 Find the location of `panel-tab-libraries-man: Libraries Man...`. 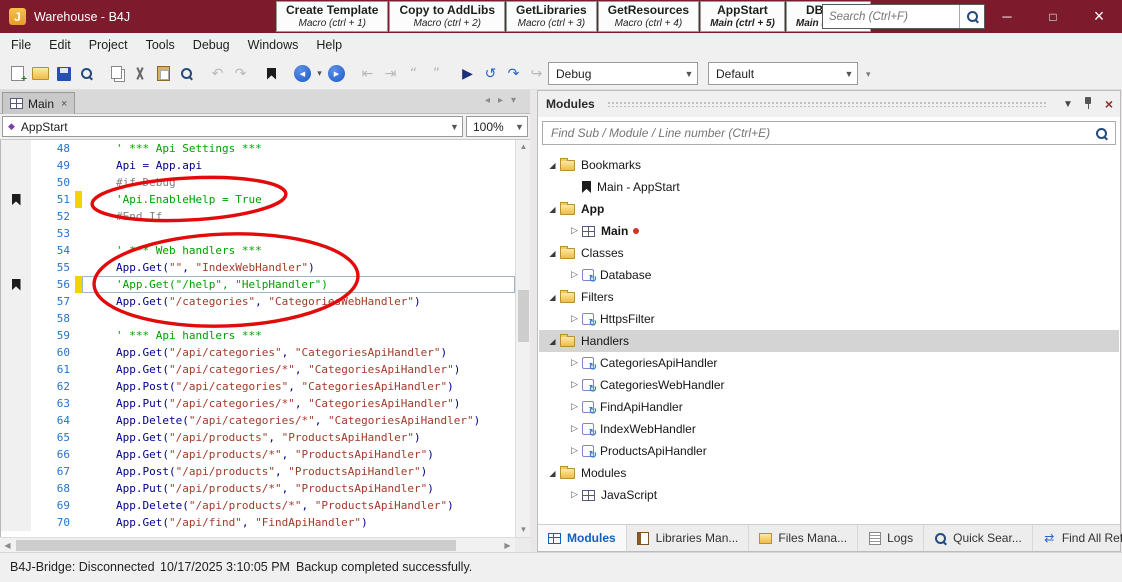

panel-tab-libraries-man: Libraries Man... is located at coordinates (688, 538).